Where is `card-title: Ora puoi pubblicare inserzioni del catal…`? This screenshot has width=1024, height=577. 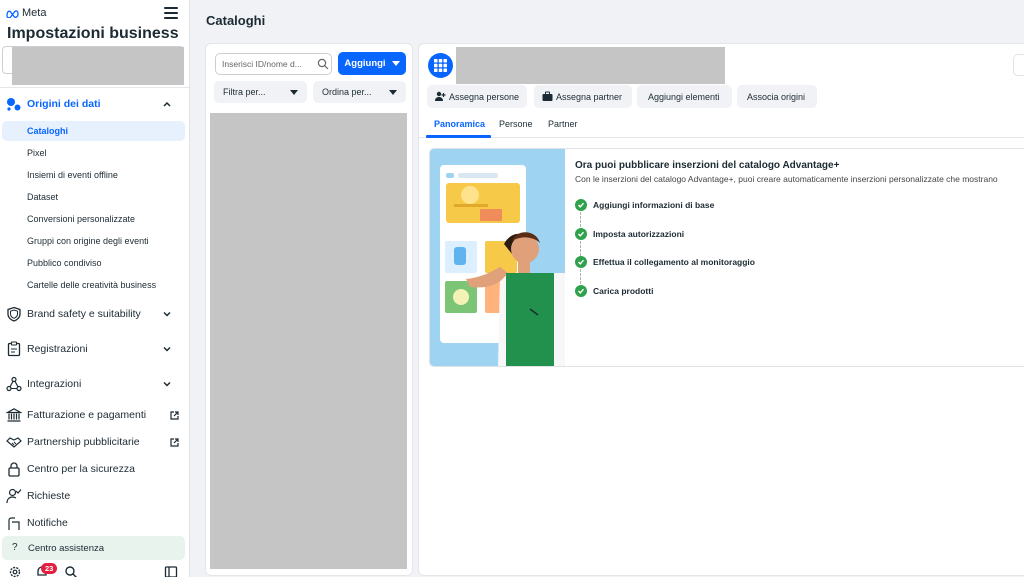 card-title: Ora puoi pubblicare inserzioni del catal… is located at coordinates (707, 165).